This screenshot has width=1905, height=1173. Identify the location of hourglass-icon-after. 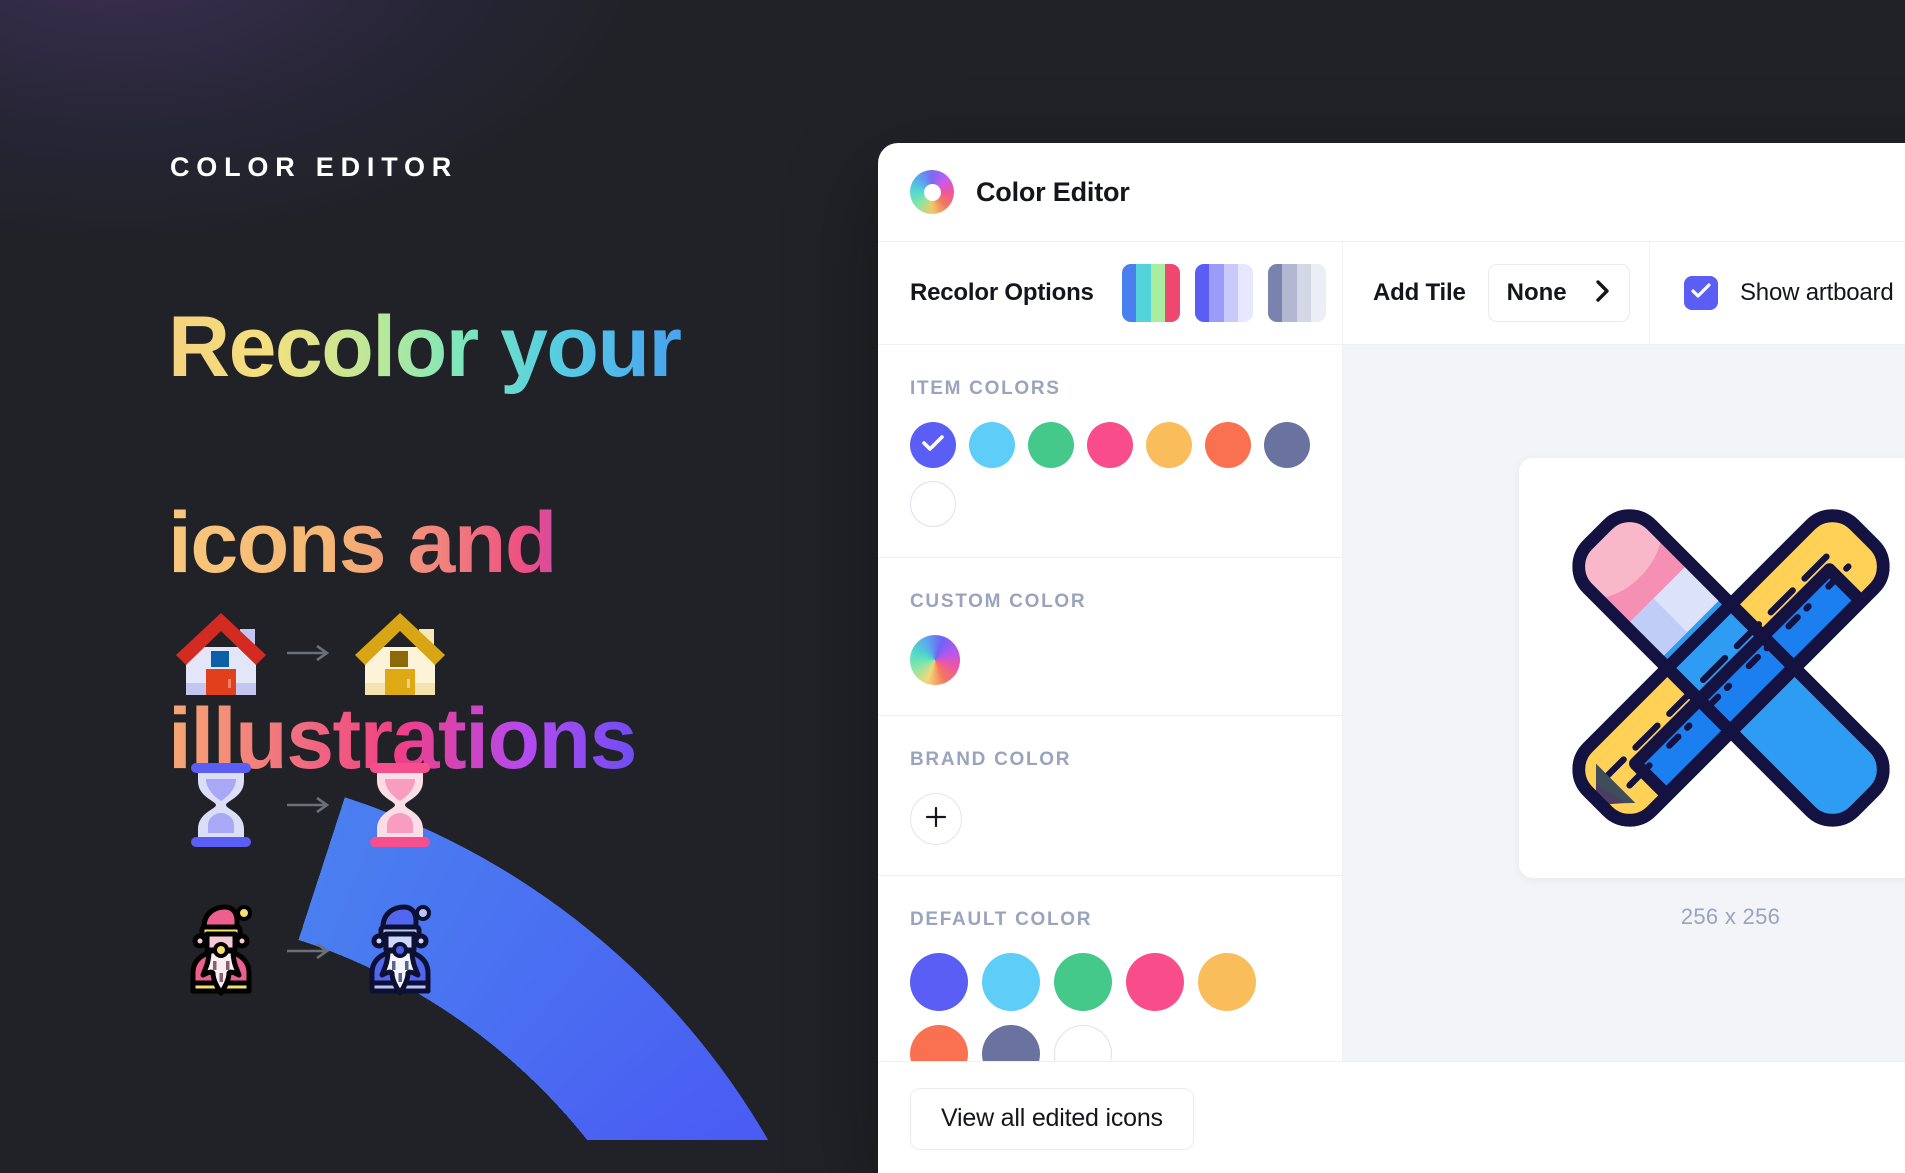
(399, 804).